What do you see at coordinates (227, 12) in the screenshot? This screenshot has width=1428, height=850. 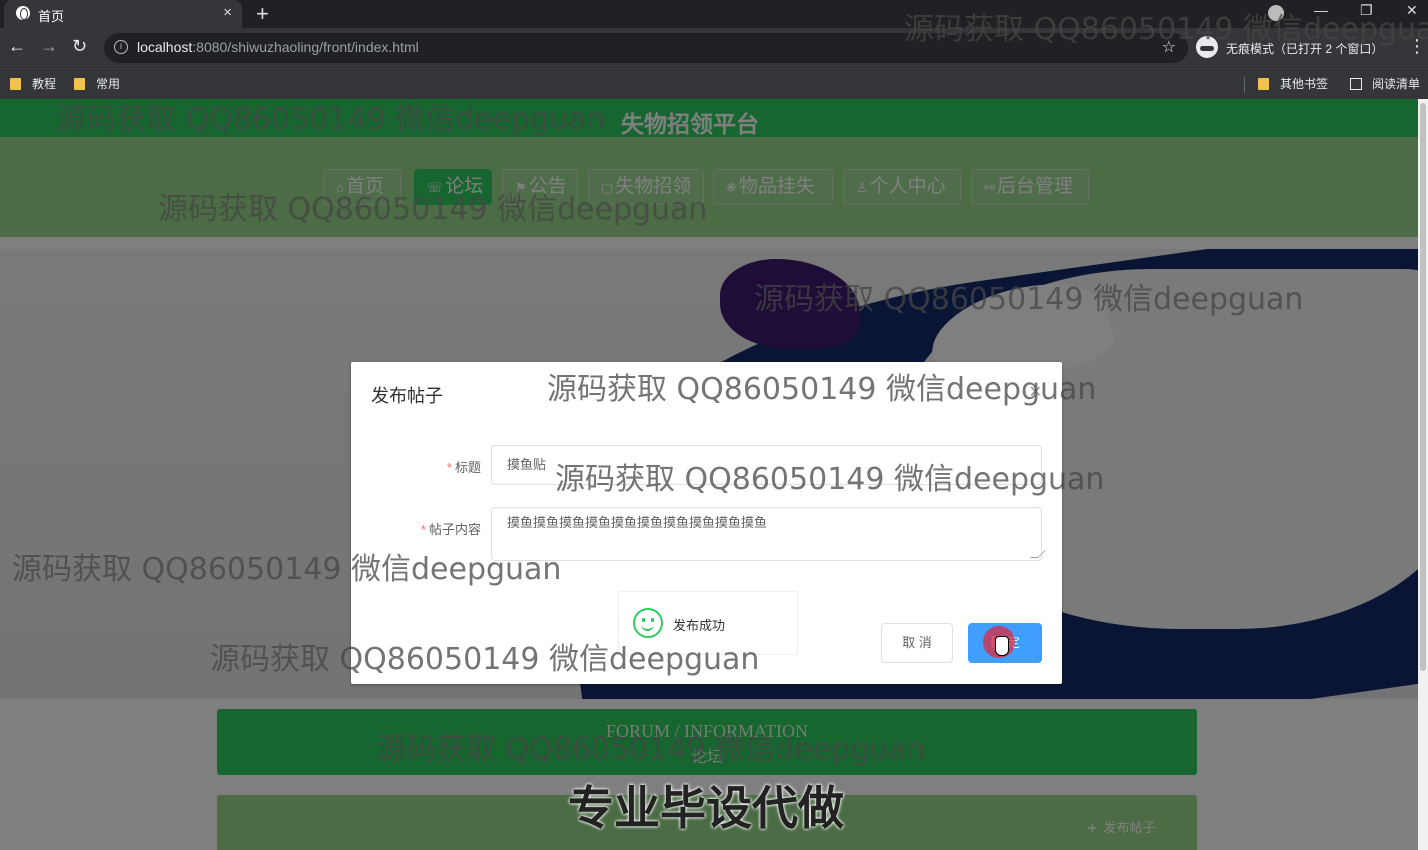 I see `tab-close-icon: ×` at bounding box center [227, 12].